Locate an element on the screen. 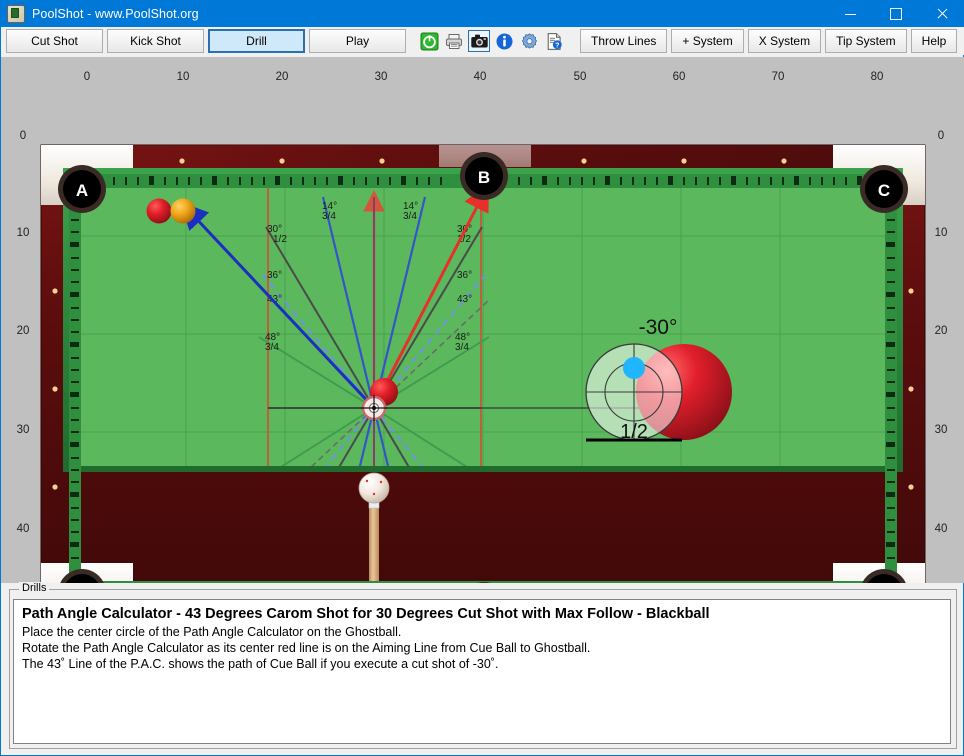 This screenshot has width=964, height=756. info-button is located at coordinates (504, 41).